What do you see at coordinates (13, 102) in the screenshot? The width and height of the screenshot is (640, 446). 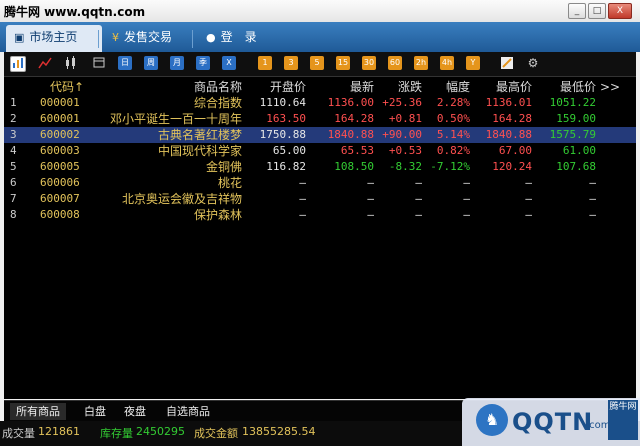 I see `row-index: 1` at bounding box center [13, 102].